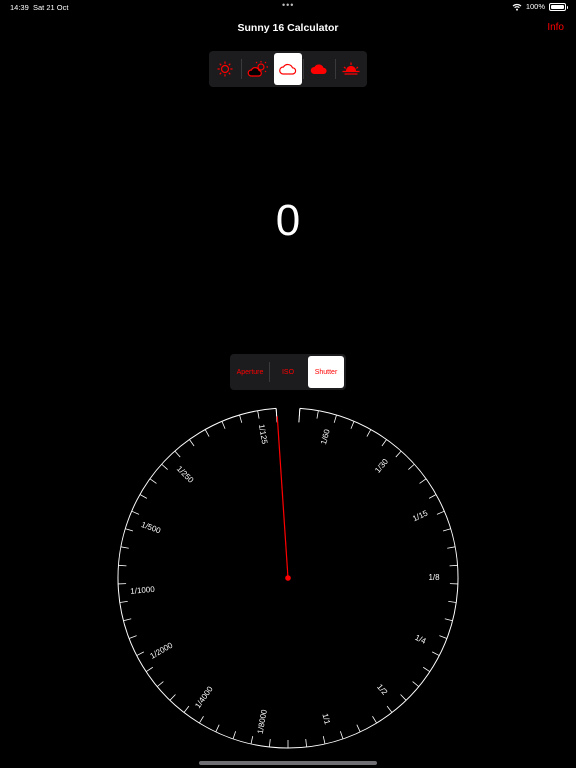  I want to click on multitasking-dots-icon: •••, so click(288, 5).